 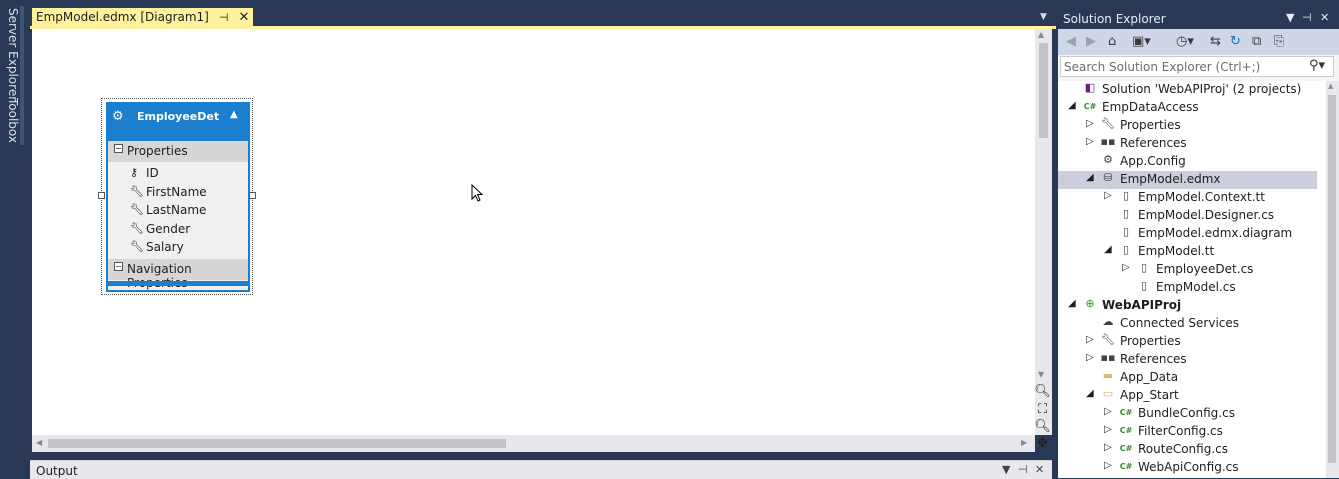 What do you see at coordinates (1215, 41) in the screenshot?
I see `sync-icon: ⇆` at bounding box center [1215, 41].